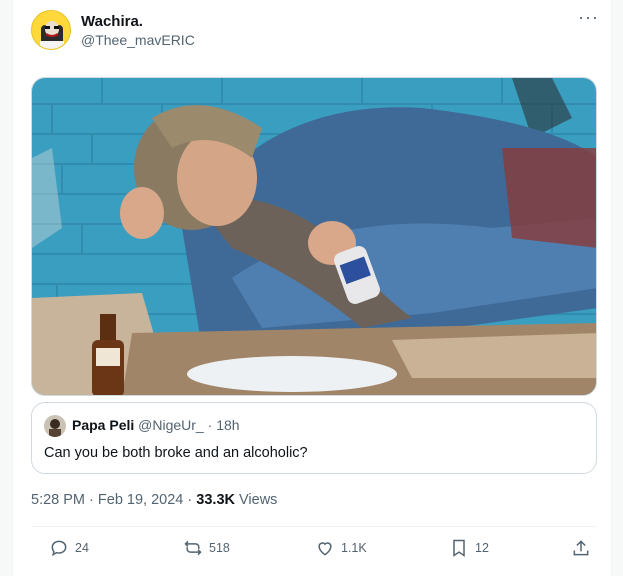 Image resolution: width=623 pixels, height=576 pixels. What do you see at coordinates (103, 425) in the screenshot?
I see `quoted-display-name: Papa Peli` at bounding box center [103, 425].